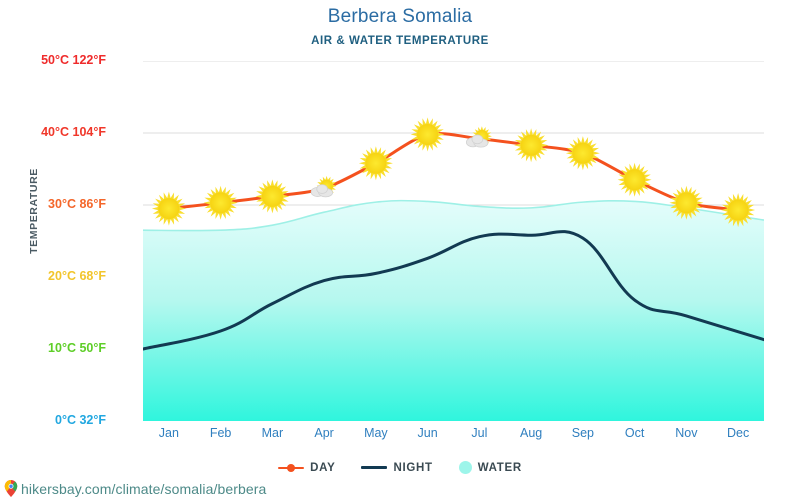 The width and height of the screenshot is (800, 500). Describe the element at coordinates (80, 420) in the screenshot. I see `y-tick-label: 0°C 32°F` at that location.